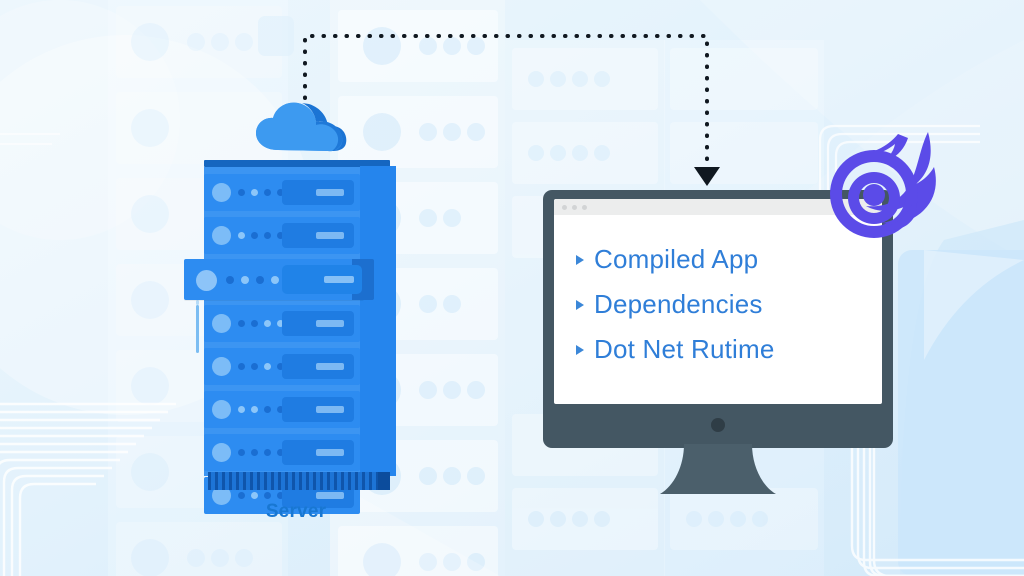 The height and width of the screenshot is (576, 1024). I want to click on list-item: Dot Net Rutime, so click(719, 349).